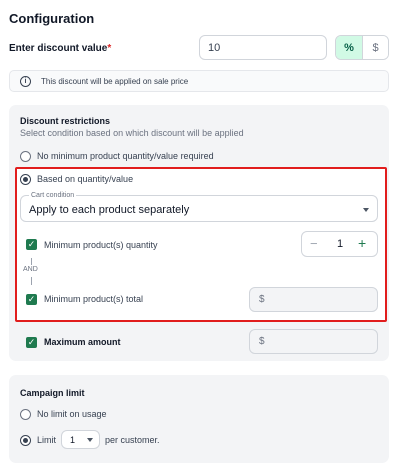  I want to click on minus-icon: −, so click(314, 243).